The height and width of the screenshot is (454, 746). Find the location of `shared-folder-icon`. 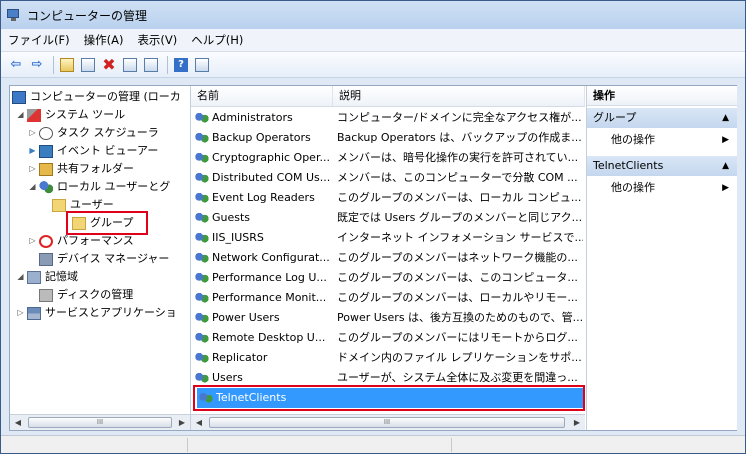

shared-folder-icon is located at coordinates (46, 169).